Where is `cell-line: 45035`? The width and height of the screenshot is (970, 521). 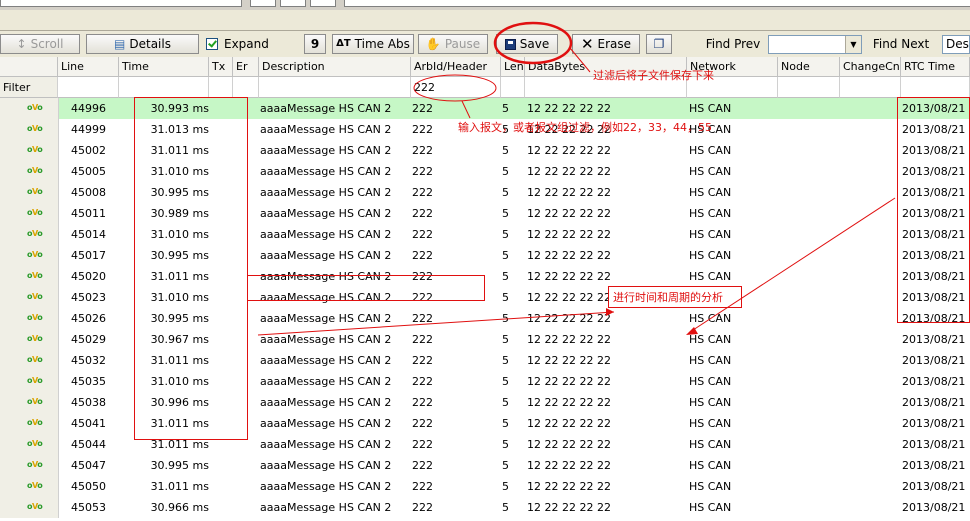 cell-line: 45035 is located at coordinates (88, 381).